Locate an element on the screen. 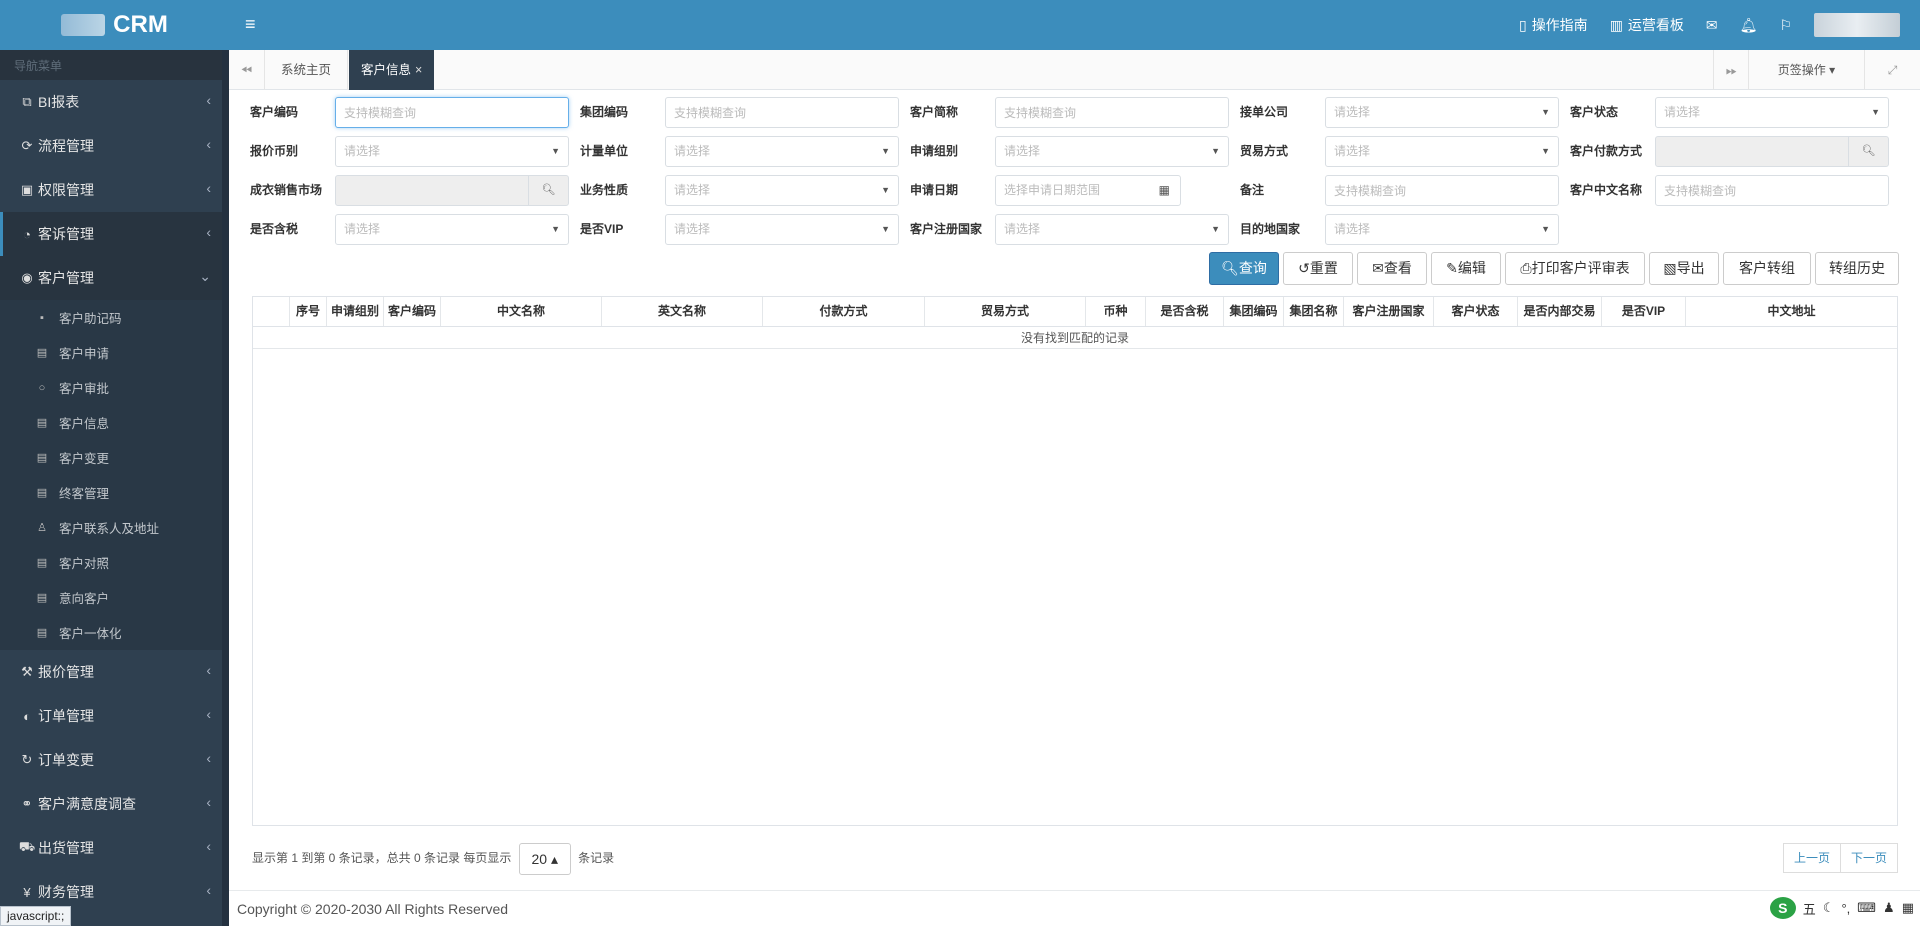 Image resolution: width=1920 pixels, height=926 pixels. transfer-history-button: 转组历史 is located at coordinates (1857, 268).